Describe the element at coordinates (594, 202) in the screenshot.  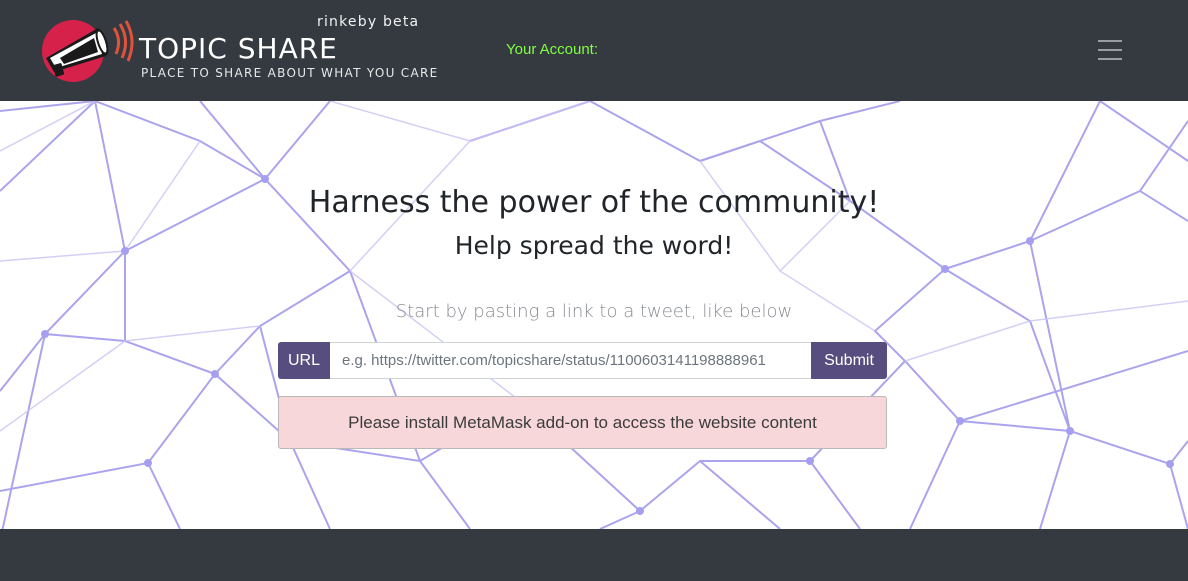
I see `hero-heading: Harness the power of the community!` at that location.